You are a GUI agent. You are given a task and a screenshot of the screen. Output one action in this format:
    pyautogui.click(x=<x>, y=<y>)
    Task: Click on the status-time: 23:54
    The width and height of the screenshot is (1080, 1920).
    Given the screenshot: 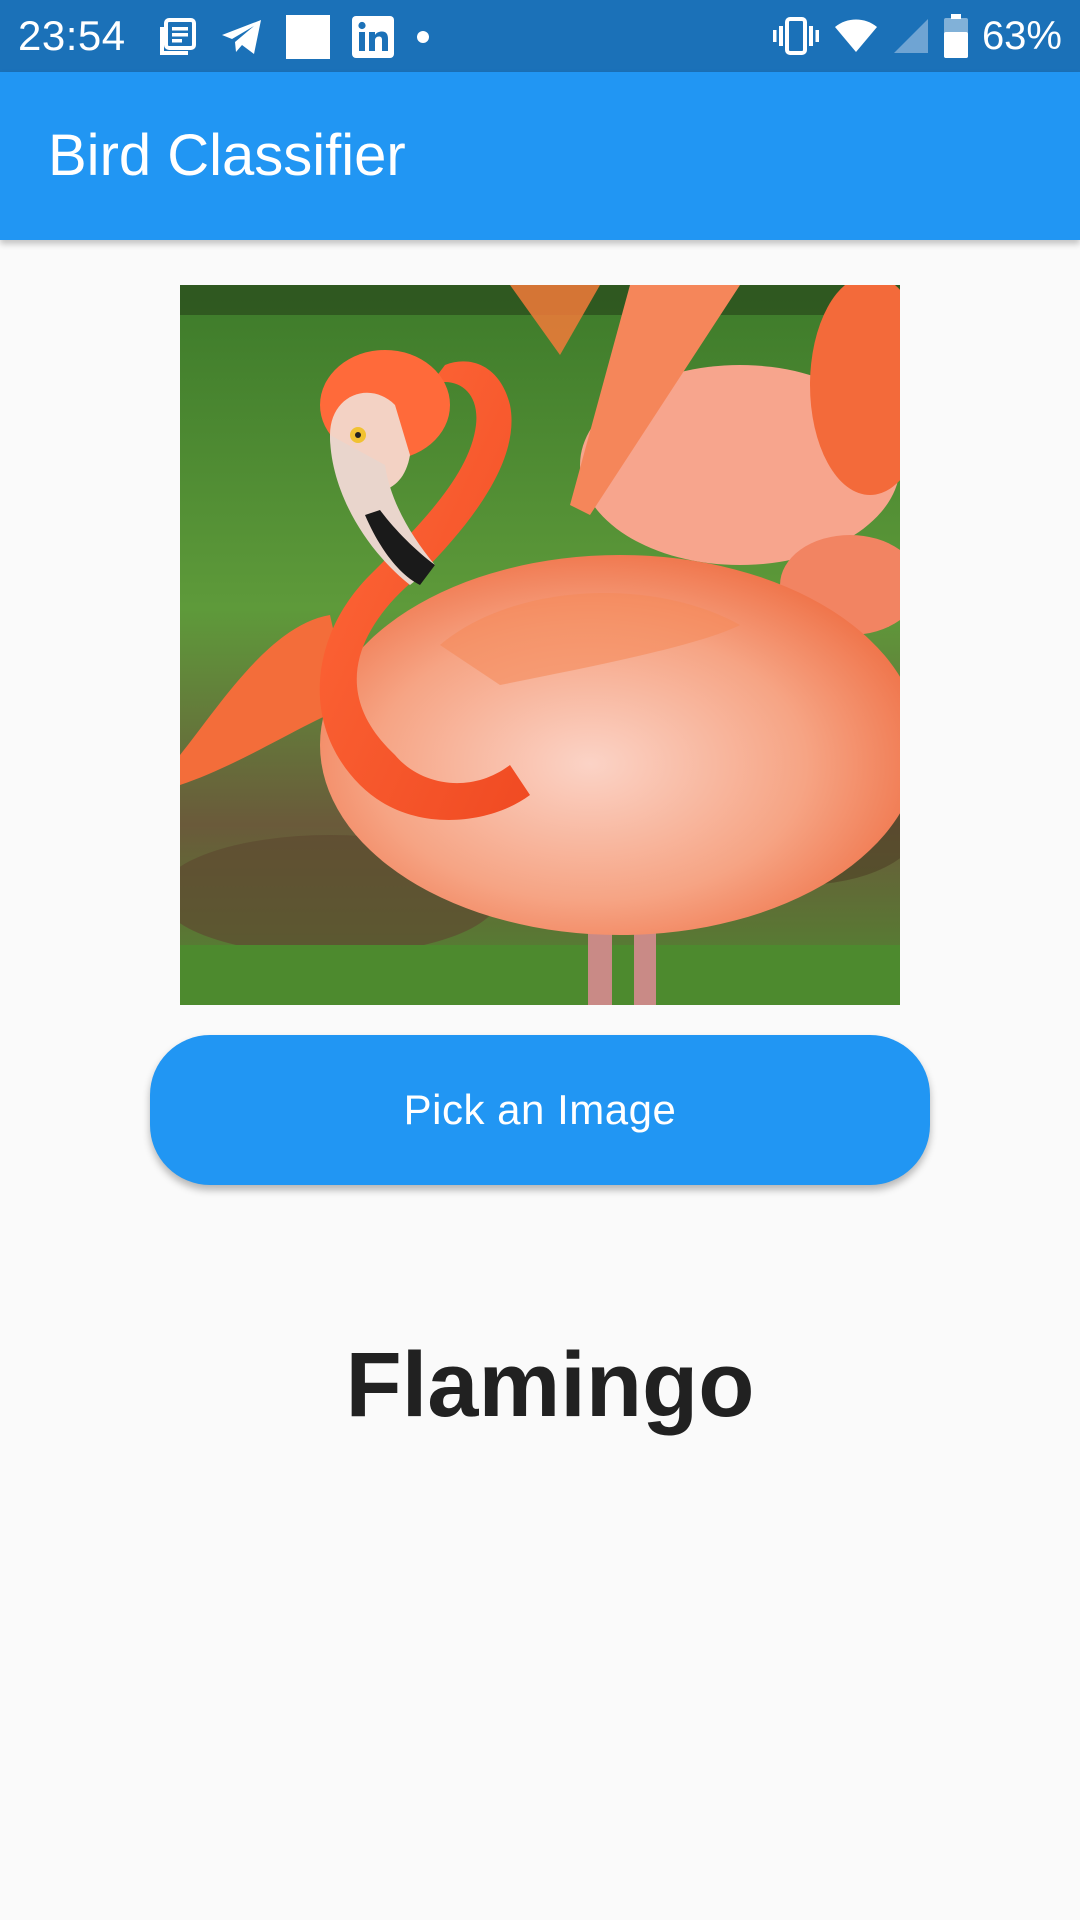 What is the action you would take?
    pyautogui.click(x=72, y=35)
    